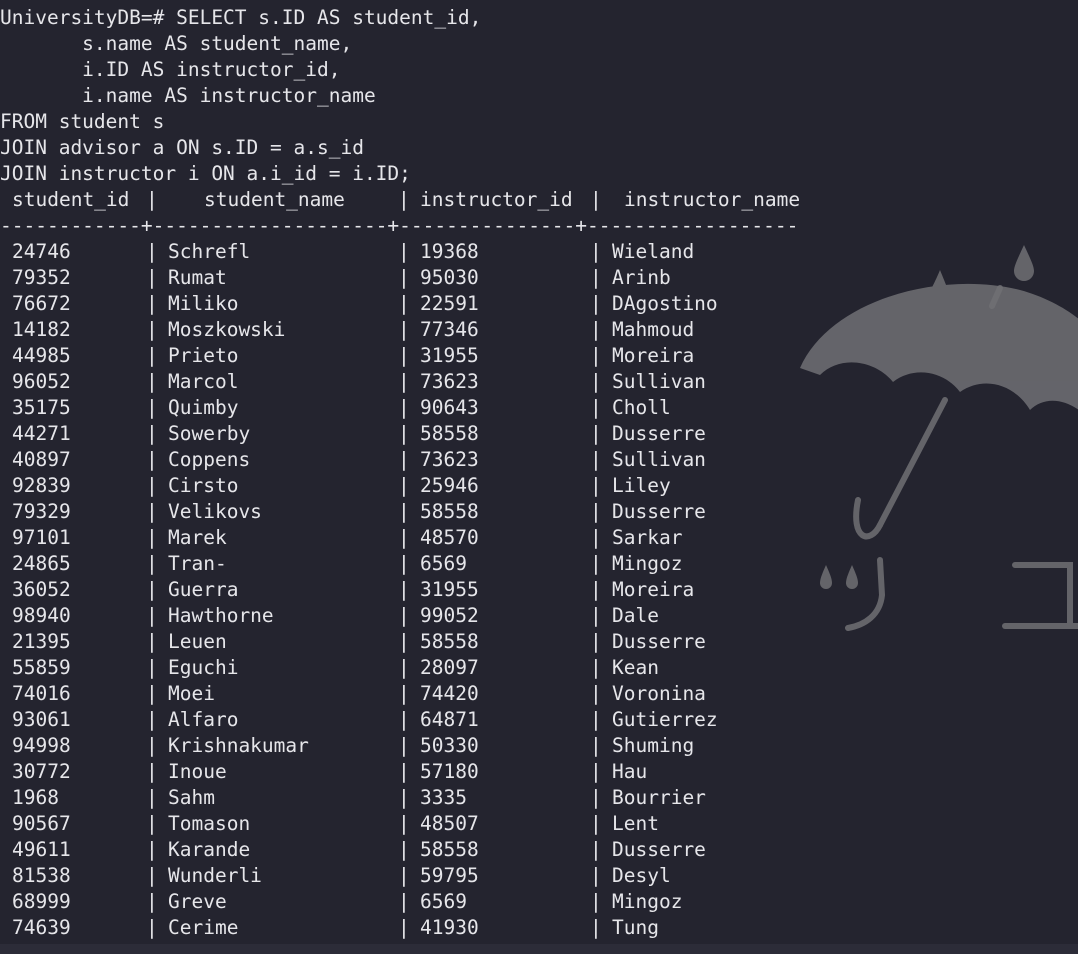  What do you see at coordinates (182, 147) in the screenshot?
I see `query-line-6: JOIN advisor a ON s.ID = a.s_id` at bounding box center [182, 147].